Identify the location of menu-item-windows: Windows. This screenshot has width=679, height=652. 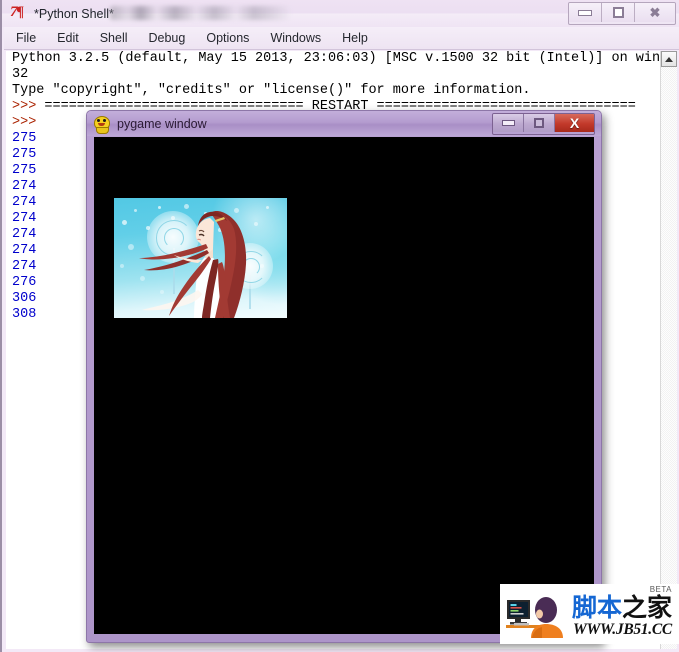
(295, 38).